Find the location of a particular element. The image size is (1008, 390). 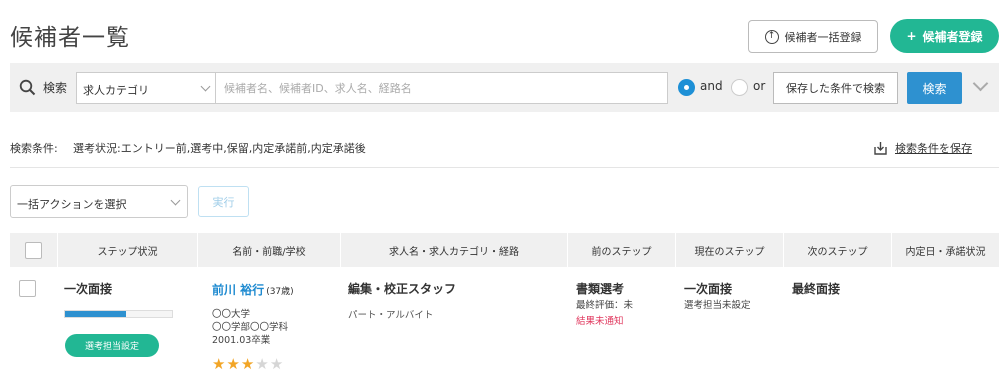

header-checkbox-cell is located at coordinates (34, 250).